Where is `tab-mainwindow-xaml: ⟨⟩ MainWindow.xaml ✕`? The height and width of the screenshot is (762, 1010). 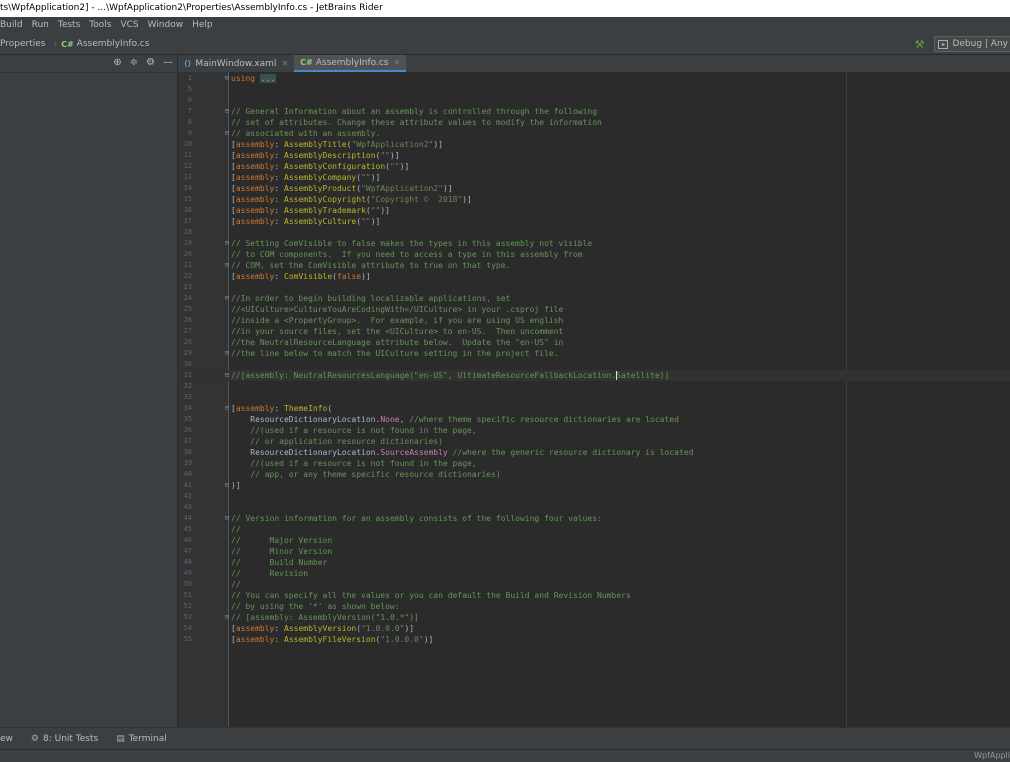
tab-mainwindow-xaml: ⟨⟩ MainWindow.xaml ✕ is located at coordinates (236, 63).